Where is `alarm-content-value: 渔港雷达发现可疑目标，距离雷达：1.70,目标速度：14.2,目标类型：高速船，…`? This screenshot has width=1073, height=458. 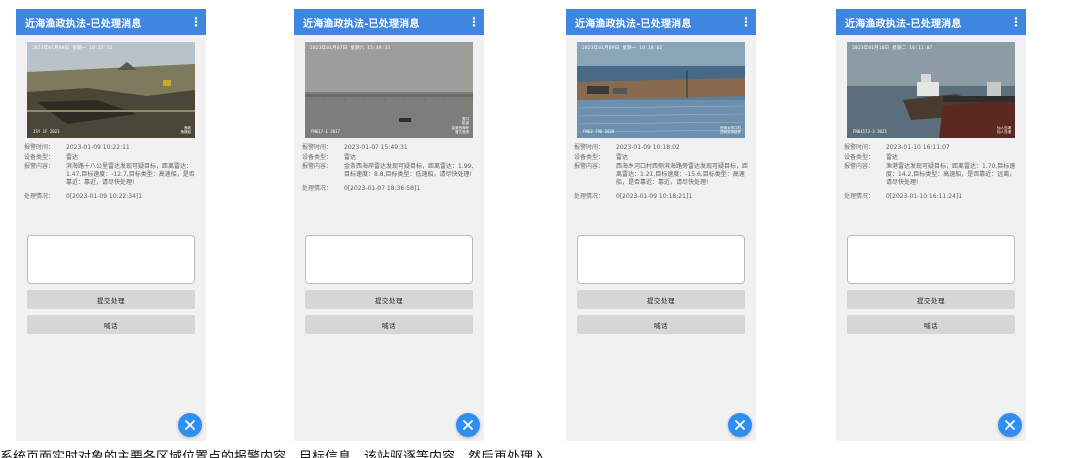
alarm-content-value: 渔港雷达发现可疑目标，距离雷达：1.70,目标速度：14.2,目标类型：高速船，… is located at coordinates (951, 174).